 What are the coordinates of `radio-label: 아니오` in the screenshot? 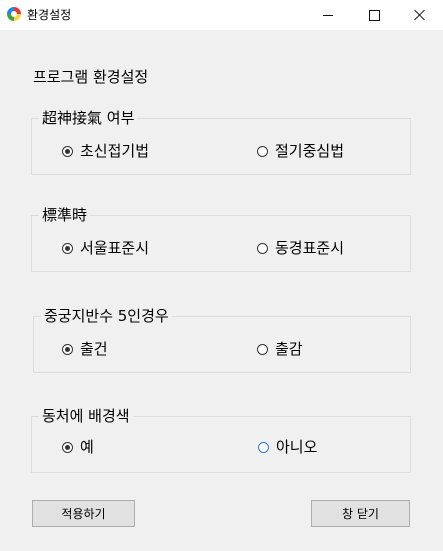 It's located at (297, 447).